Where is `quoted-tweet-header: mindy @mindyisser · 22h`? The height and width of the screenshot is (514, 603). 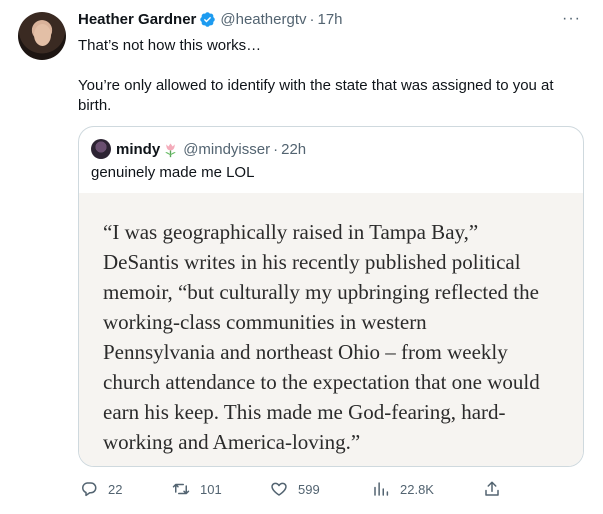 quoted-tweet-header: mindy @mindyisser · 22h is located at coordinates (198, 149).